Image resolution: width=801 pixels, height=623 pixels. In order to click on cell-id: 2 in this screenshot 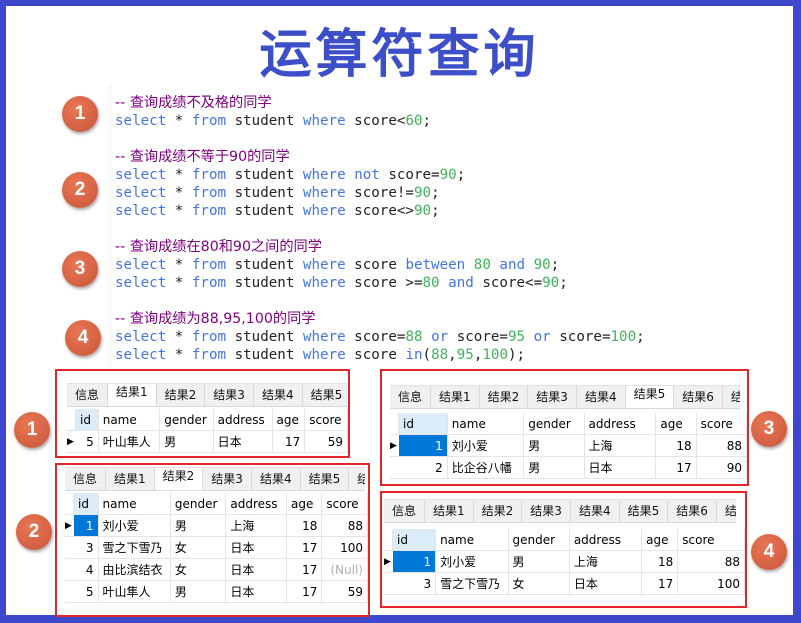, I will do `click(423, 467)`.